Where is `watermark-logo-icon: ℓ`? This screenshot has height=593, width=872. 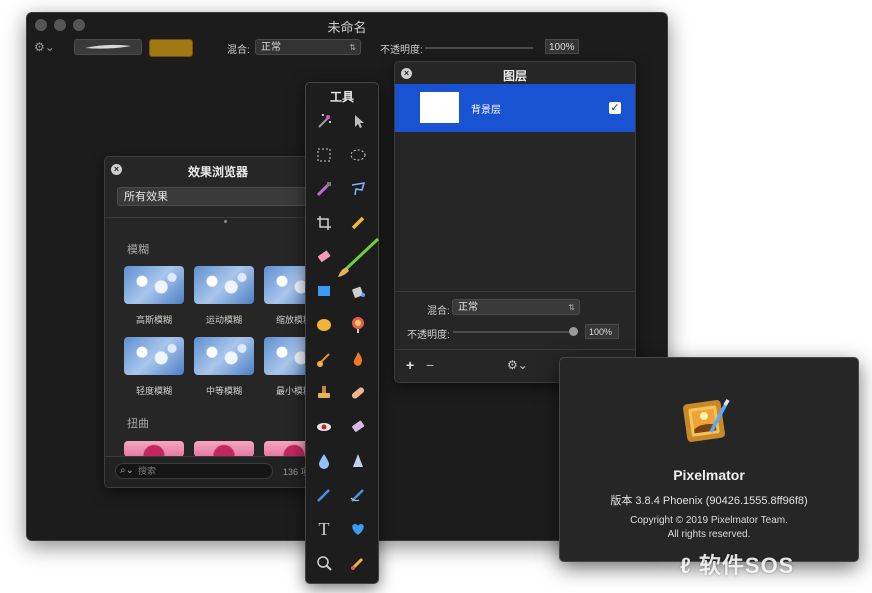 watermark-logo-icon: ℓ is located at coordinates (686, 565).